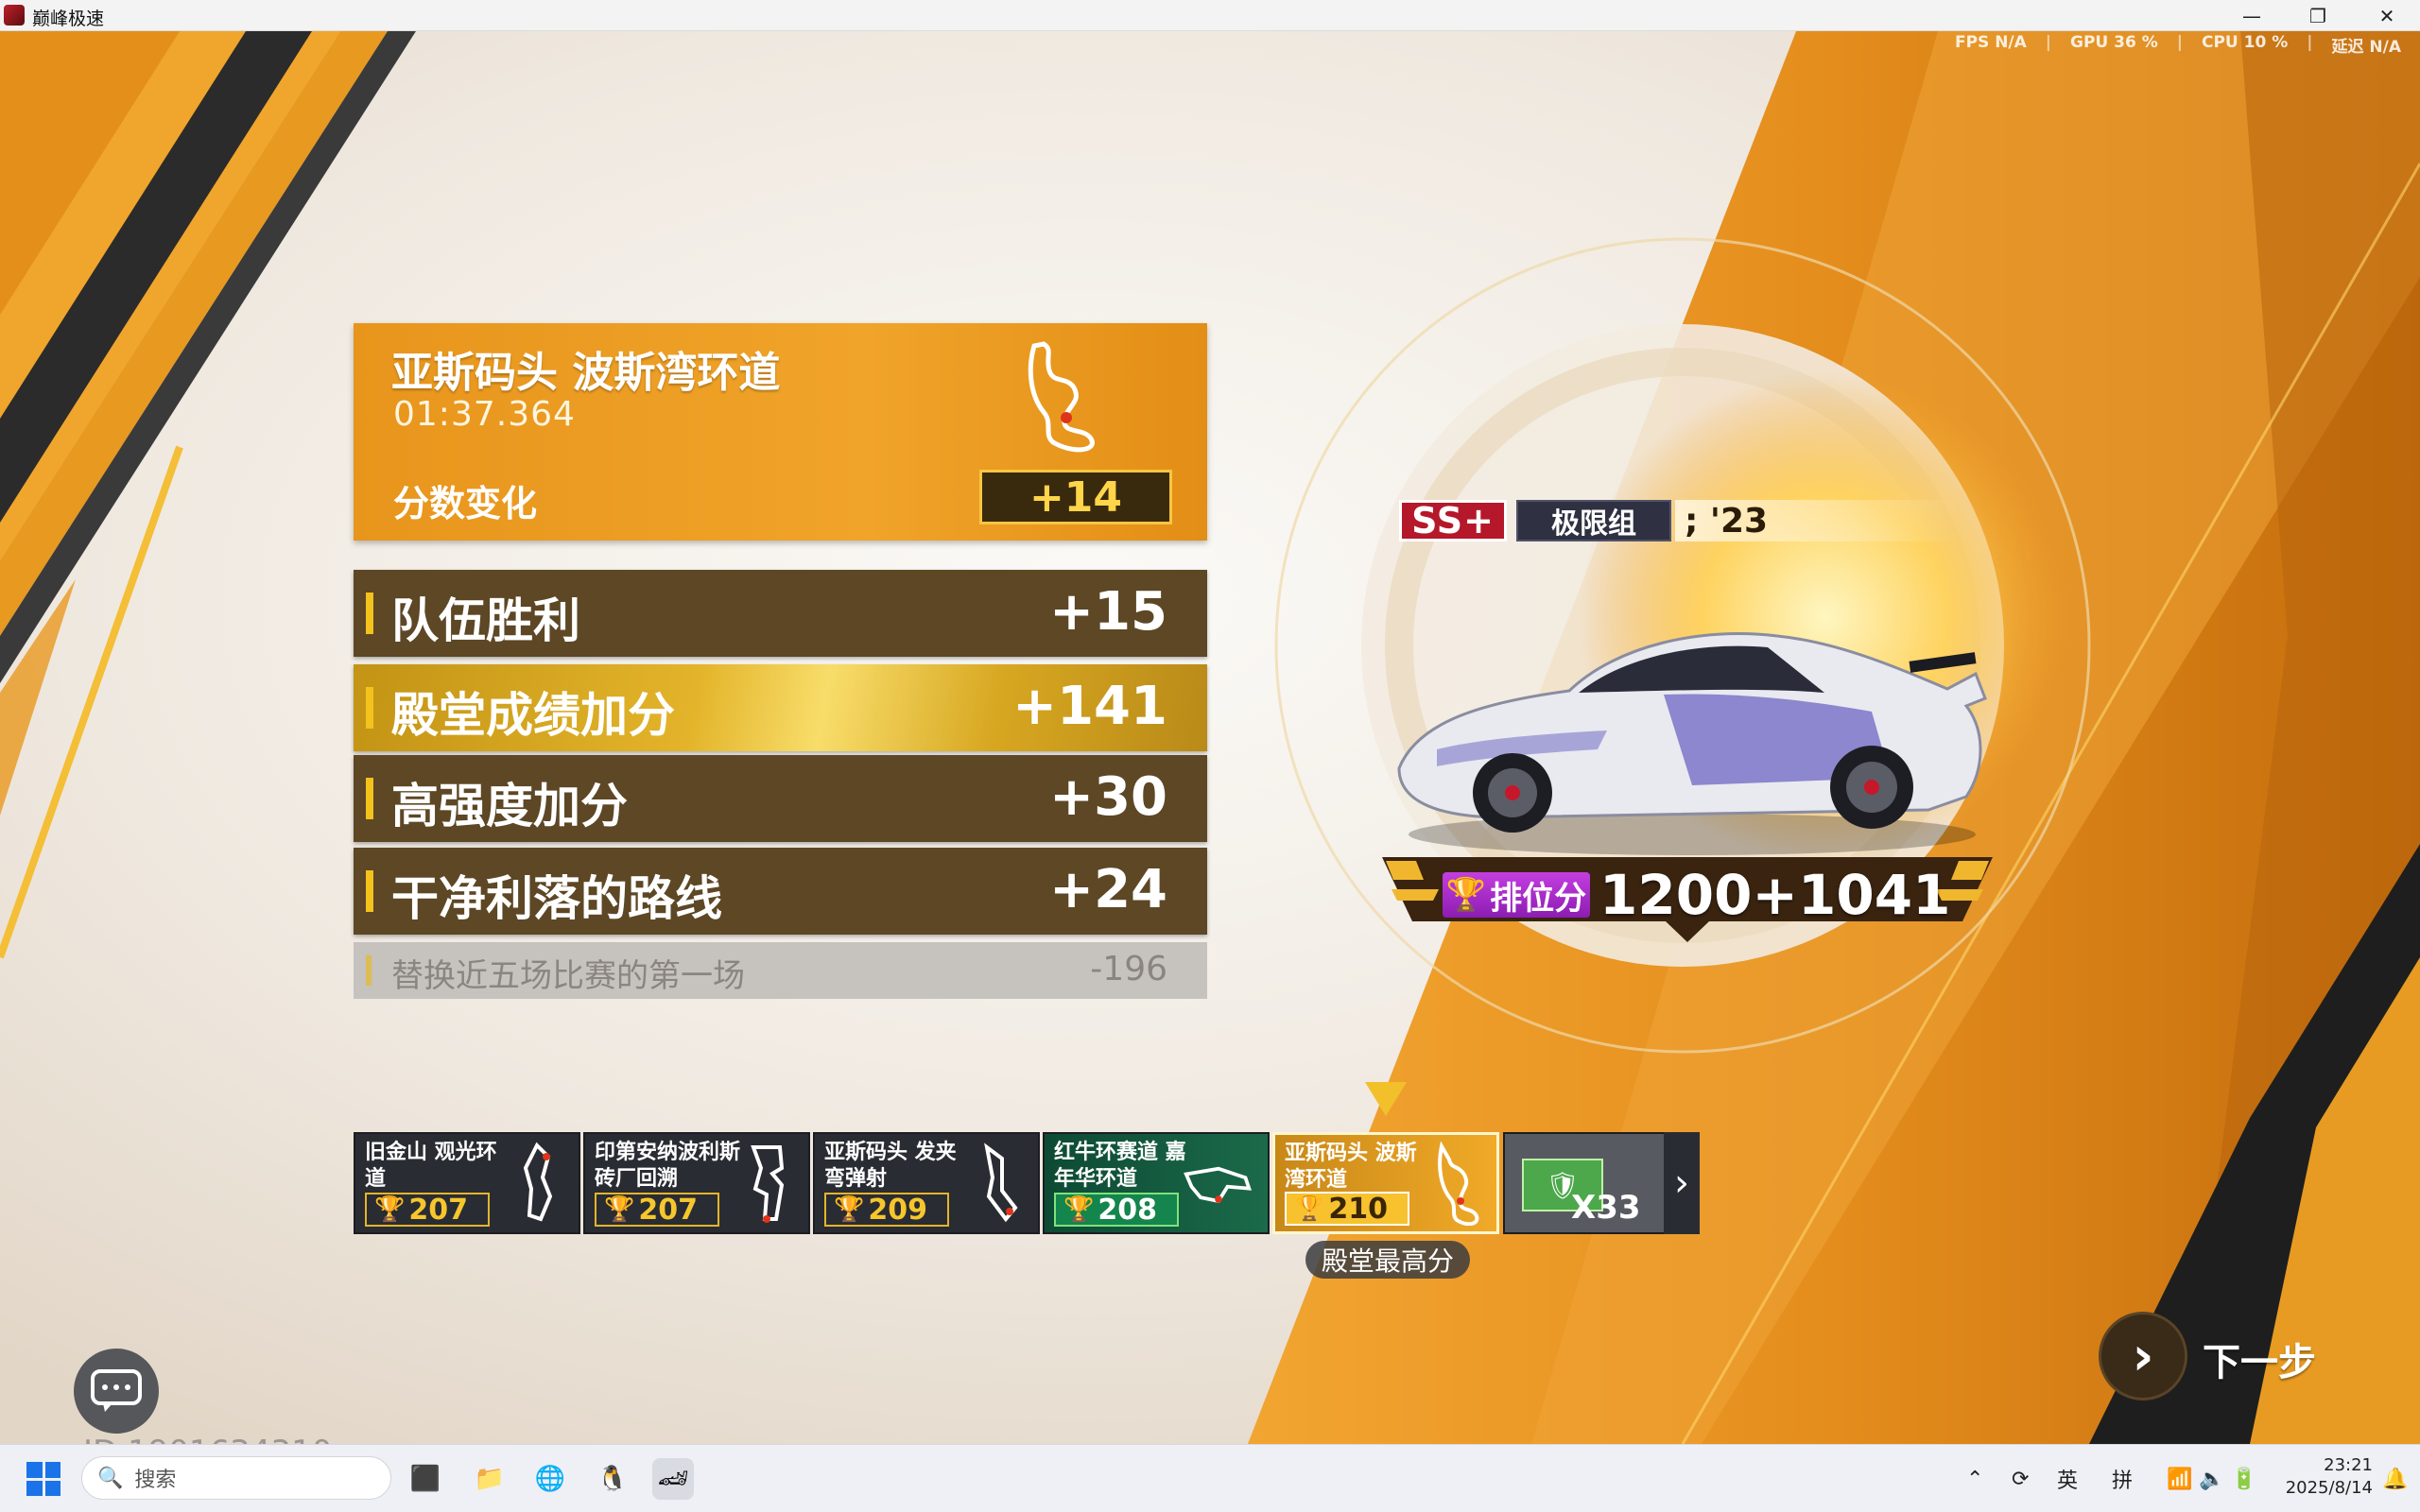  I want to click on car-image, so click(1692, 743).